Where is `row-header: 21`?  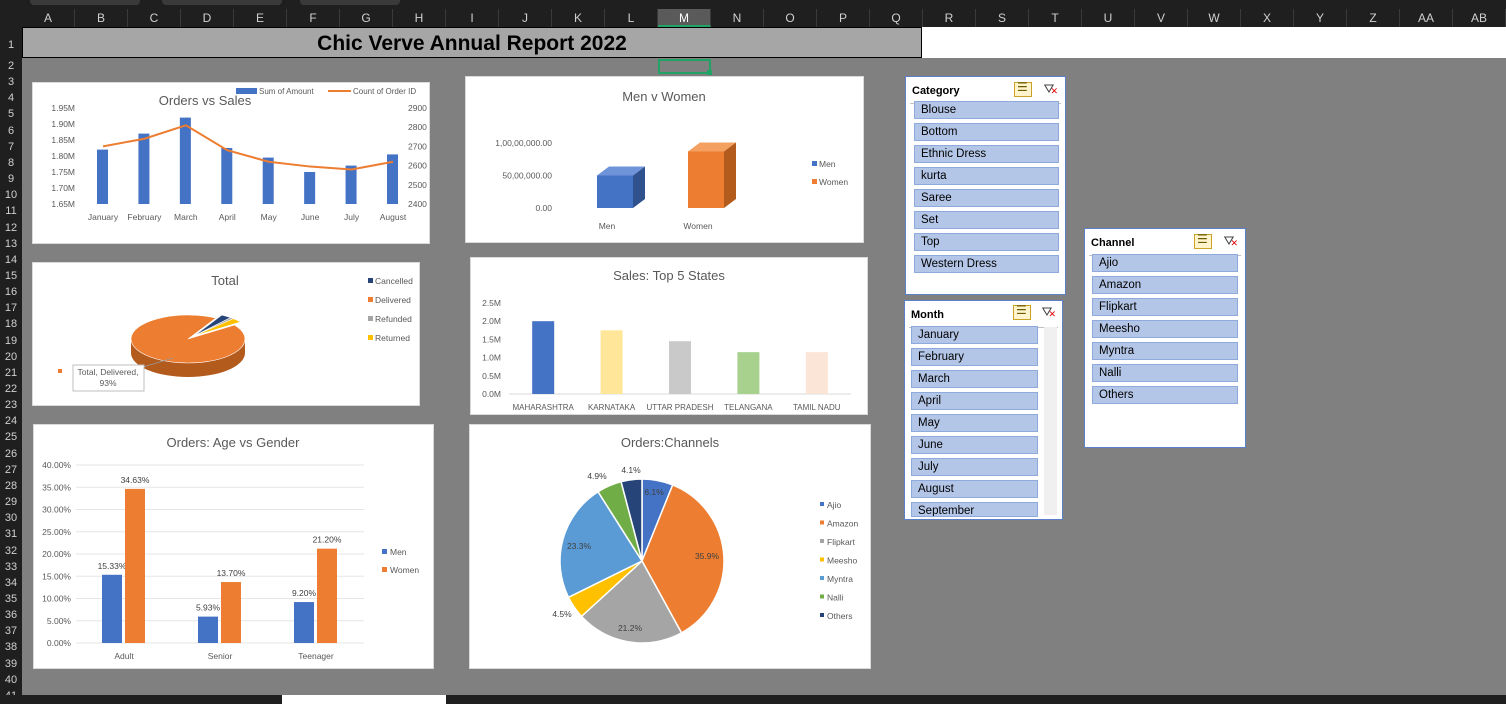
row-header: 21 is located at coordinates (11, 373).